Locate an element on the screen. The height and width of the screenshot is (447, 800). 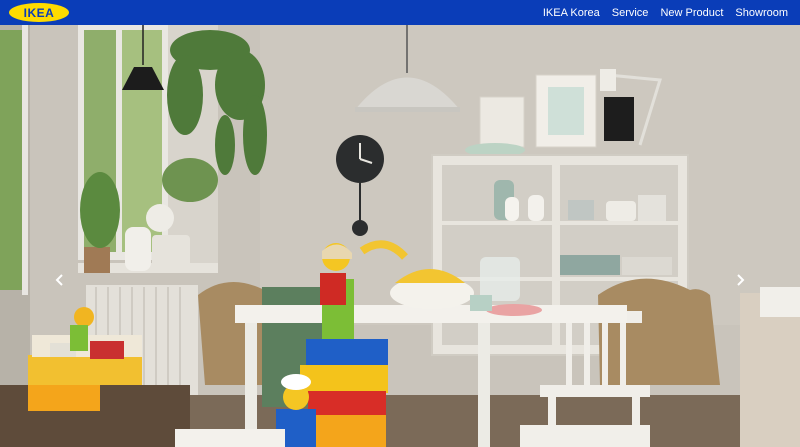
lego-brick-red is located at coordinates (347, 404).